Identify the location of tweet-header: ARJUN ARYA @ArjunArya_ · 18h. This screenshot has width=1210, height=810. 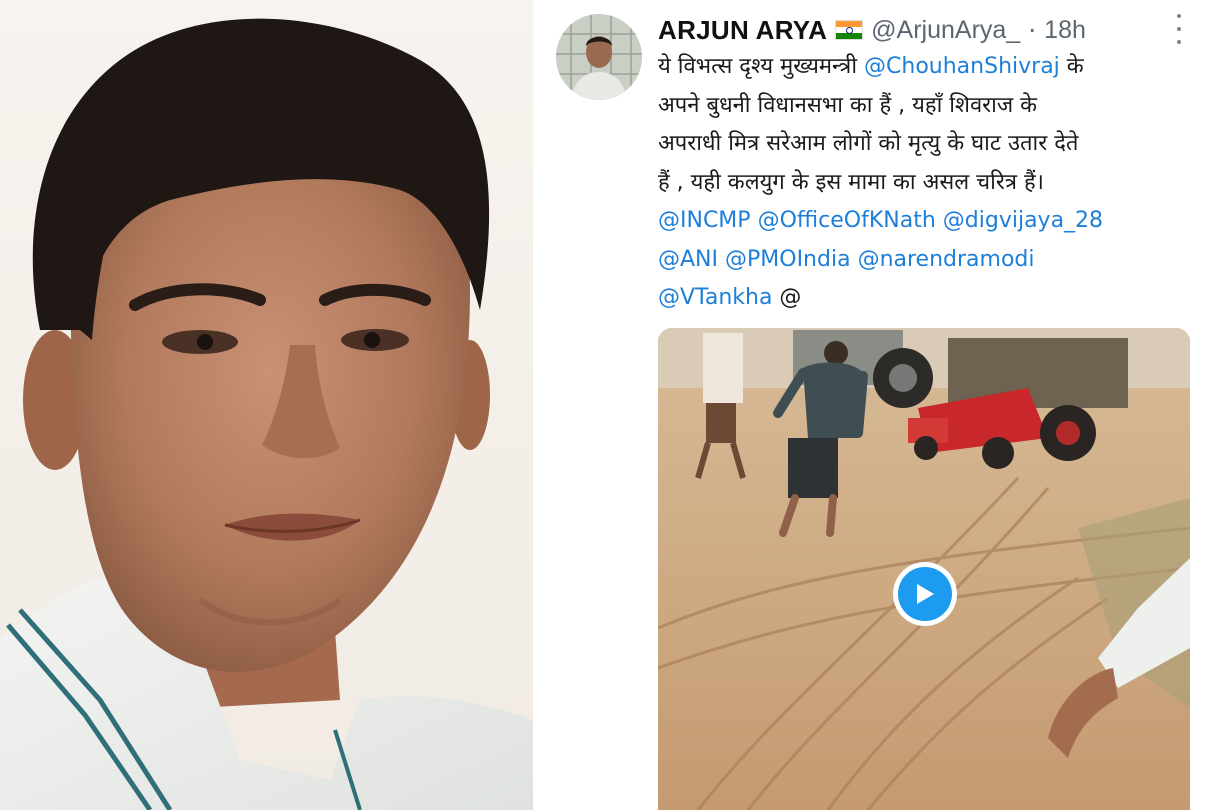
(872, 30).